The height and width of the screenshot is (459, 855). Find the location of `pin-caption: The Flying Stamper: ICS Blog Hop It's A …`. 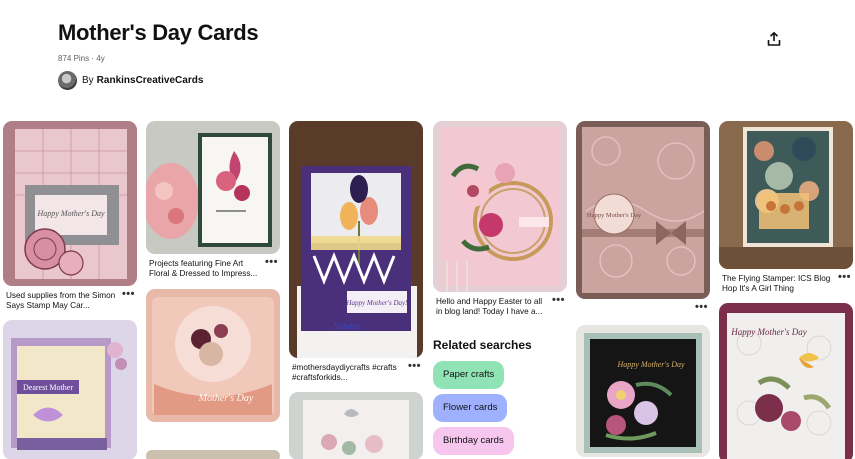

pin-caption: The Flying Stamper: ICS Blog Hop It's A … is located at coordinates (778, 284).